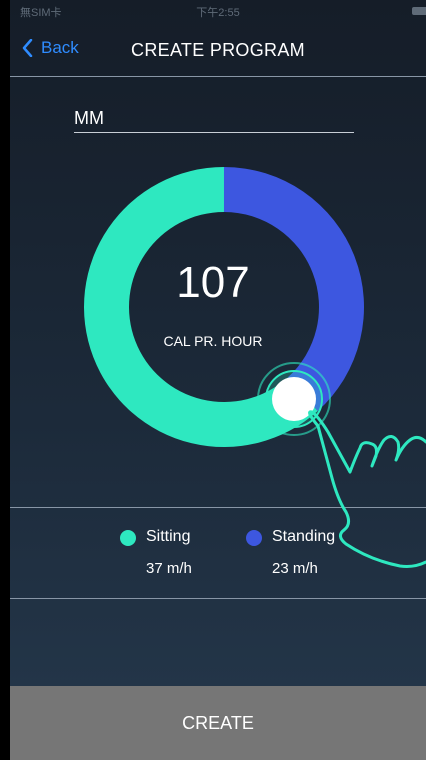 The height and width of the screenshot is (760, 426). What do you see at coordinates (254, 538) in the screenshot?
I see `standing-color-dot` at bounding box center [254, 538].